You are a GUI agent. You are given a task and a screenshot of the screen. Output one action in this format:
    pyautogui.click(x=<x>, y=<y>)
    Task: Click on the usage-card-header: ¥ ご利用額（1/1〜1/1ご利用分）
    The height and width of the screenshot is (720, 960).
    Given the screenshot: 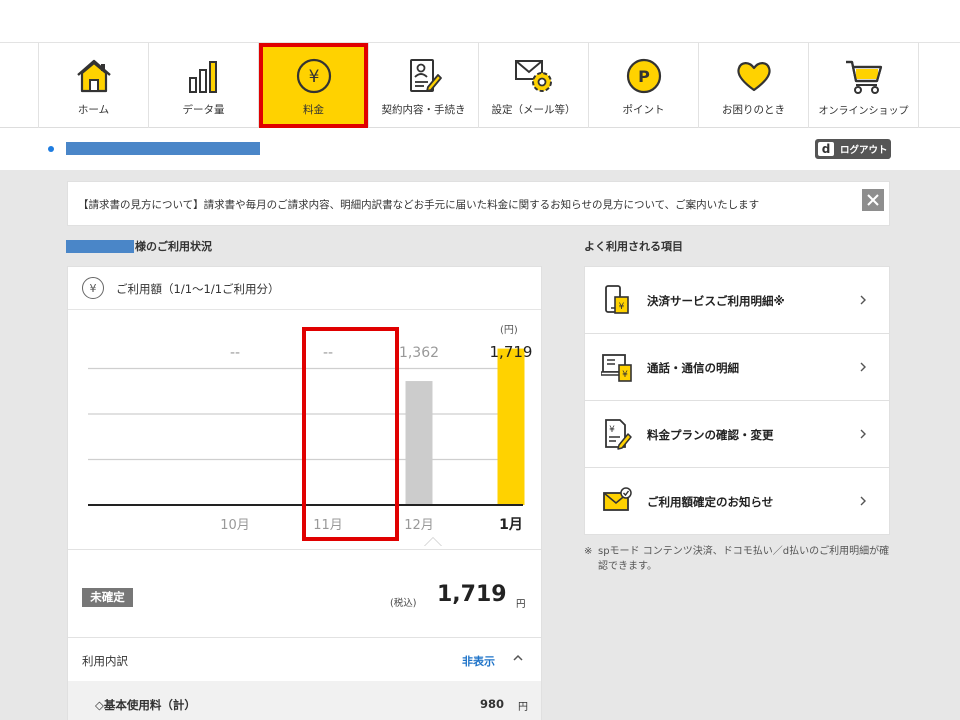 What is the action you would take?
    pyautogui.click(x=304, y=288)
    